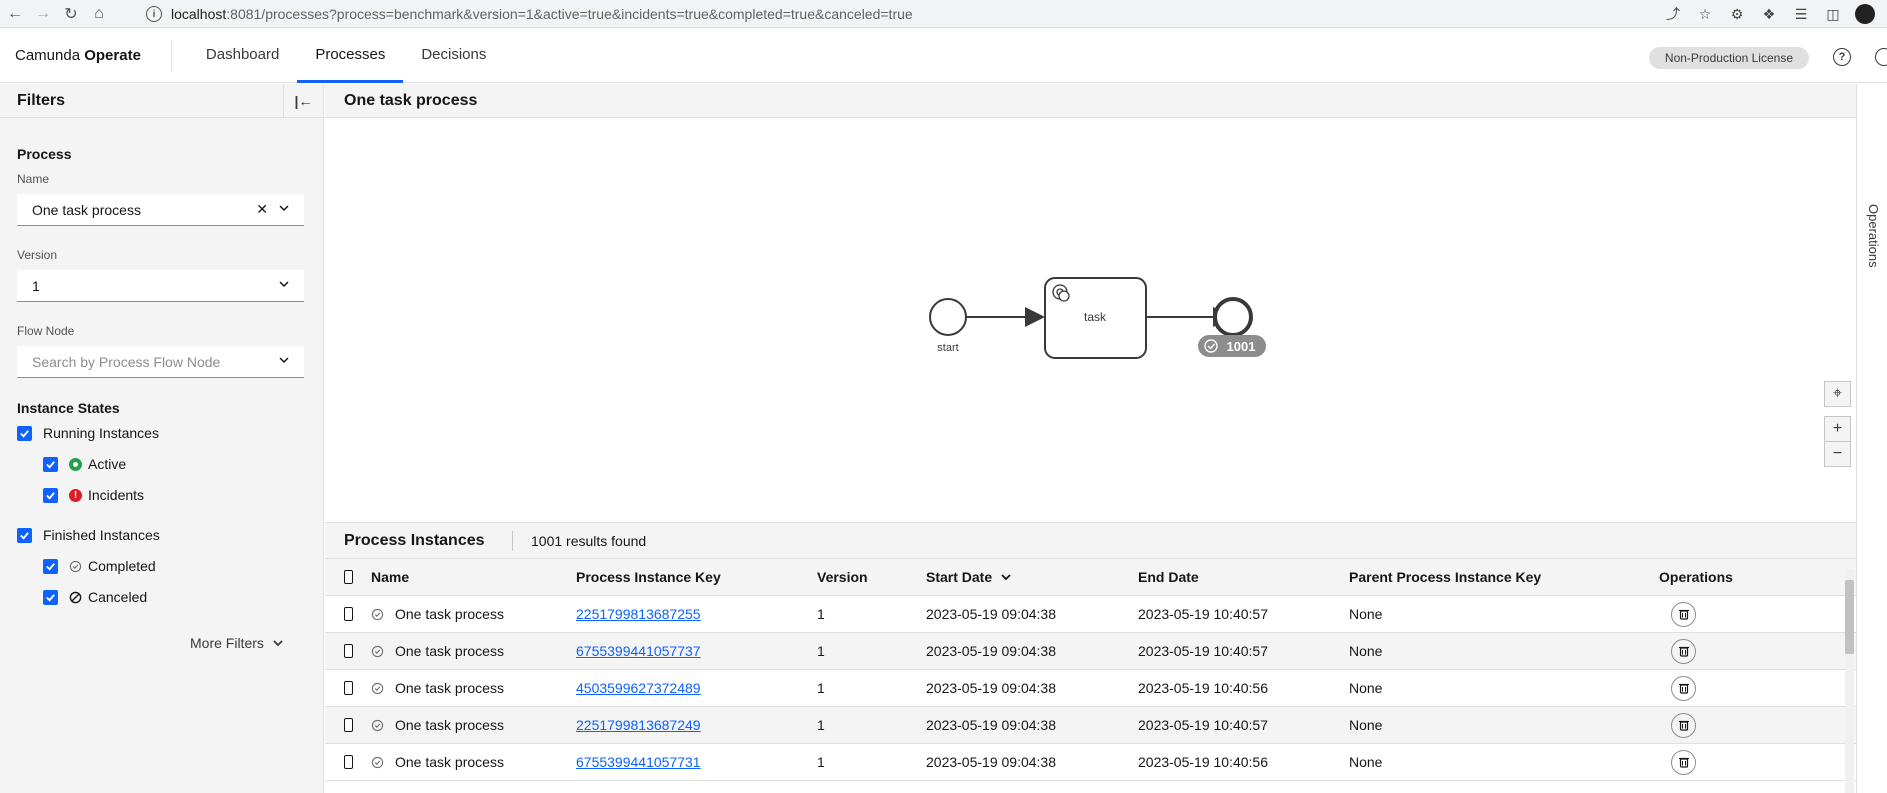 Image resolution: width=1887 pixels, height=793 pixels. What do you see at coordinates (75, 495) in the screenshot?
I see `incident-state-icon: !` at bounding box center [75, 495].